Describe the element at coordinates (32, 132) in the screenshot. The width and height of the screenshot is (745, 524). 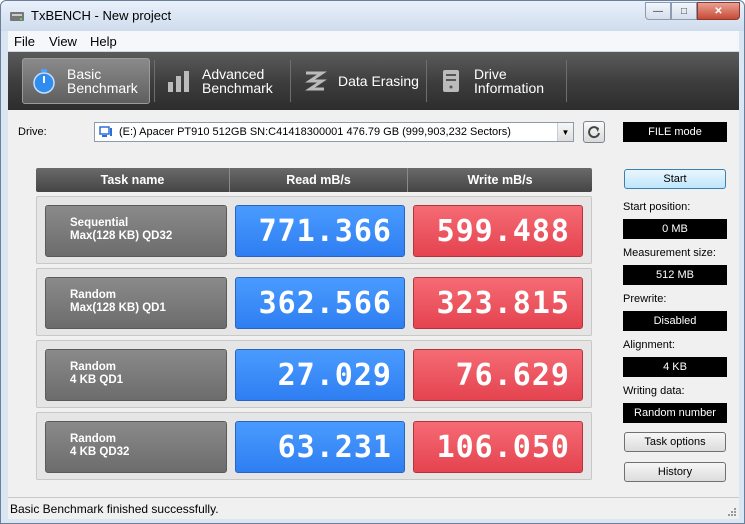
I see `drive-label: Drive:` at that location.